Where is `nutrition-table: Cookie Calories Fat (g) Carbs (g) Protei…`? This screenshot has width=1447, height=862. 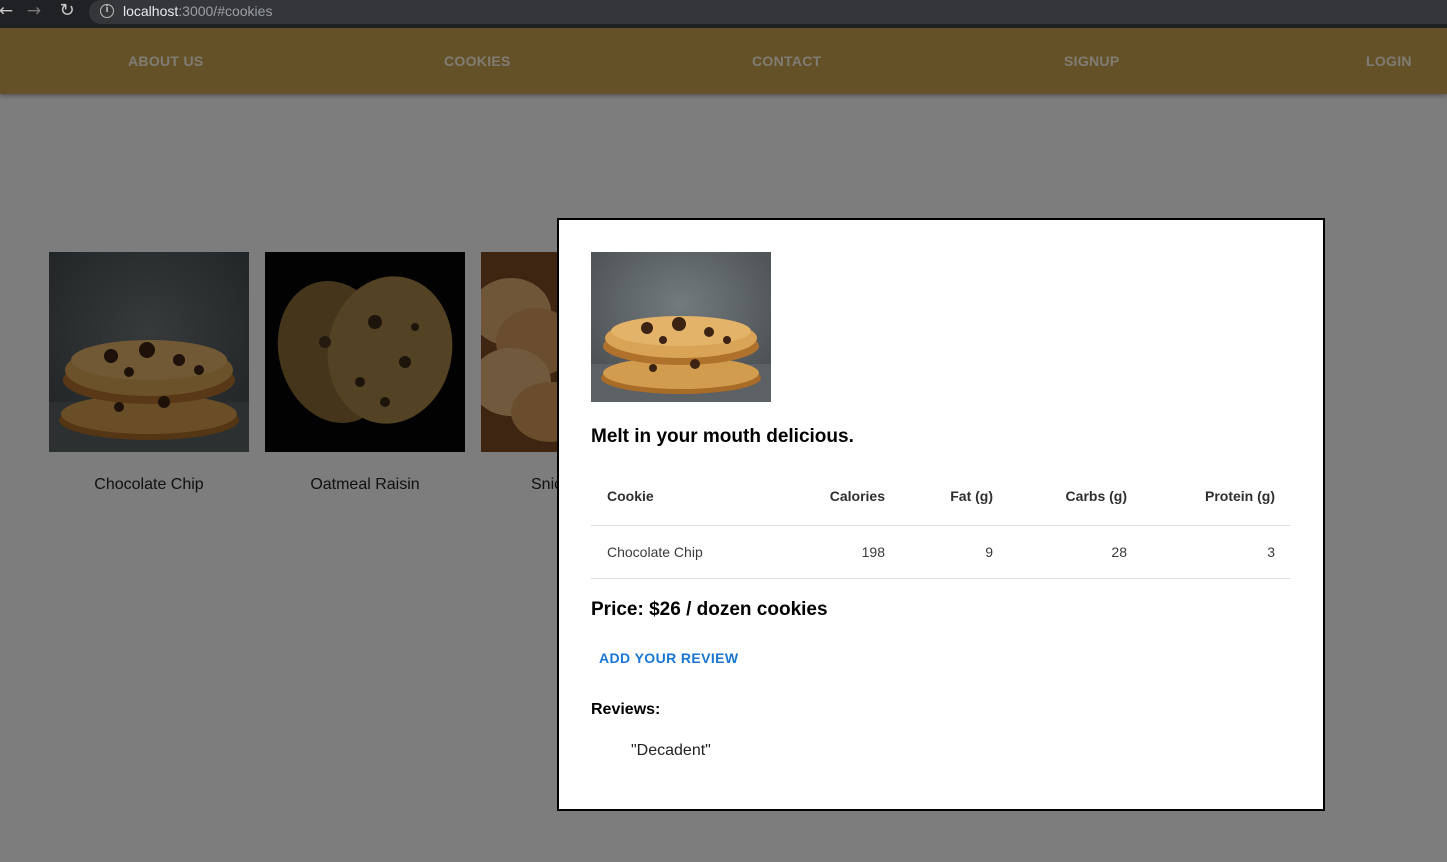
nutrition-table: Cookie Calories Fat (g) Carbs (g) Protei… is located at coordinates (941, 523).